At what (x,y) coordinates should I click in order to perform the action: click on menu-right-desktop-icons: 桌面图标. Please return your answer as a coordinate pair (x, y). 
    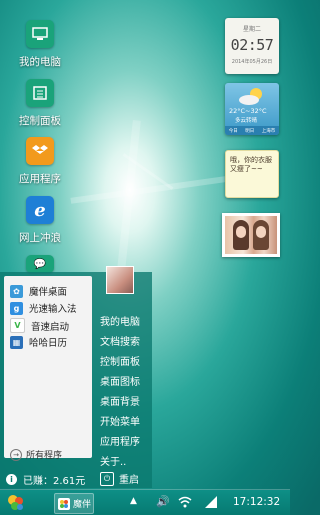
    Looking at the image, I should click on (120, 380).